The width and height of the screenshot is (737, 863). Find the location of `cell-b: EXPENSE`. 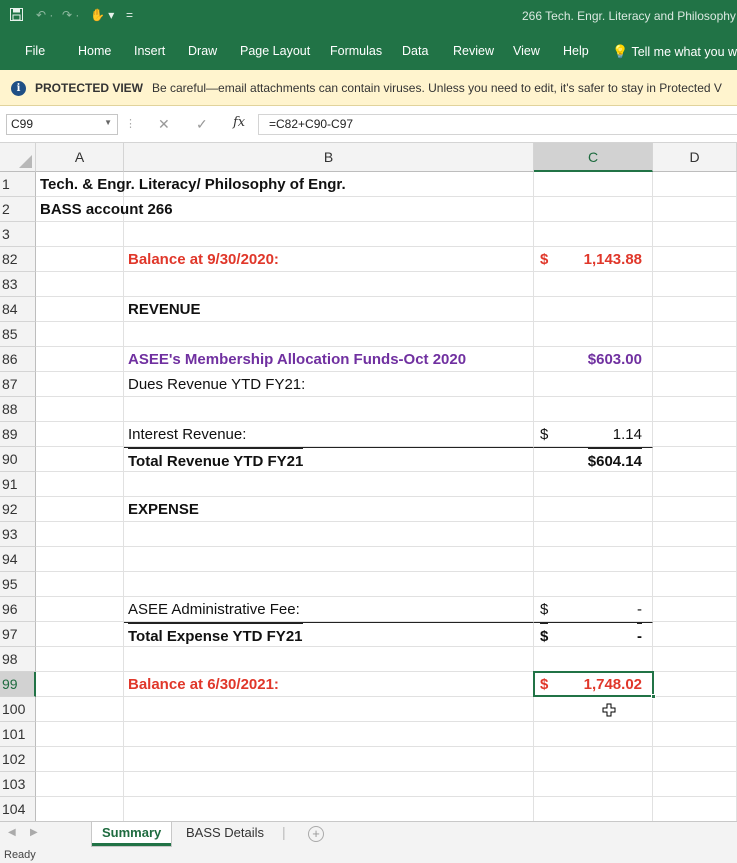

cell-b: EXPENSE is located at coordinates (329, 509).